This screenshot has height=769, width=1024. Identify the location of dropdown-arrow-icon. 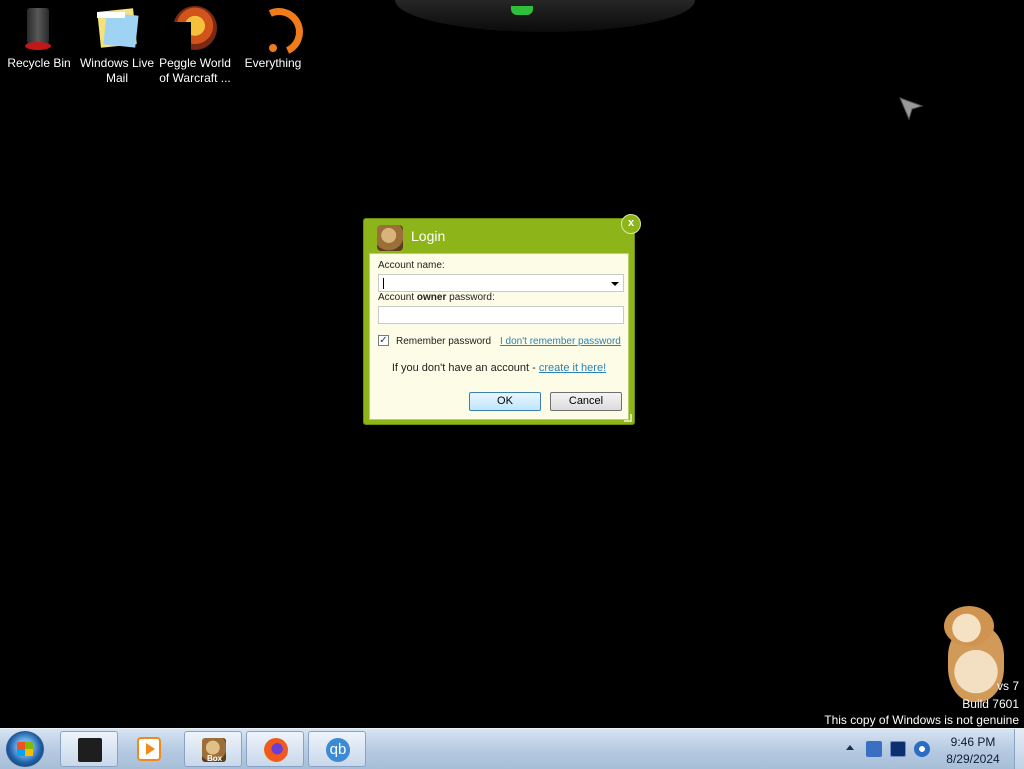
(615, 284).